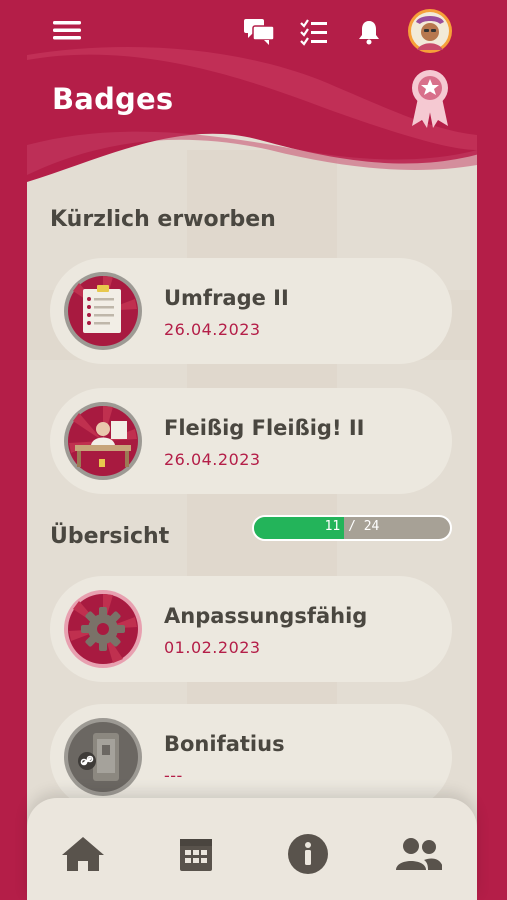 The width and height of the screenshot is (507, 900). I want to click on menu-icon, so click(67, 30).